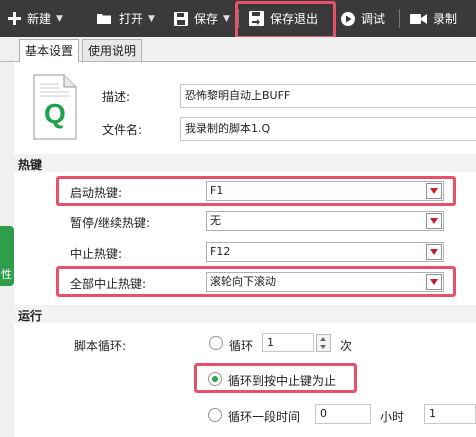 Image resolution: width=476 pixels, height=437 pixels. What do you see at coordinates (30, 165) in the screenshot?
I see `hotkeys-section-title: 热键` at bounding box center [30, 165].